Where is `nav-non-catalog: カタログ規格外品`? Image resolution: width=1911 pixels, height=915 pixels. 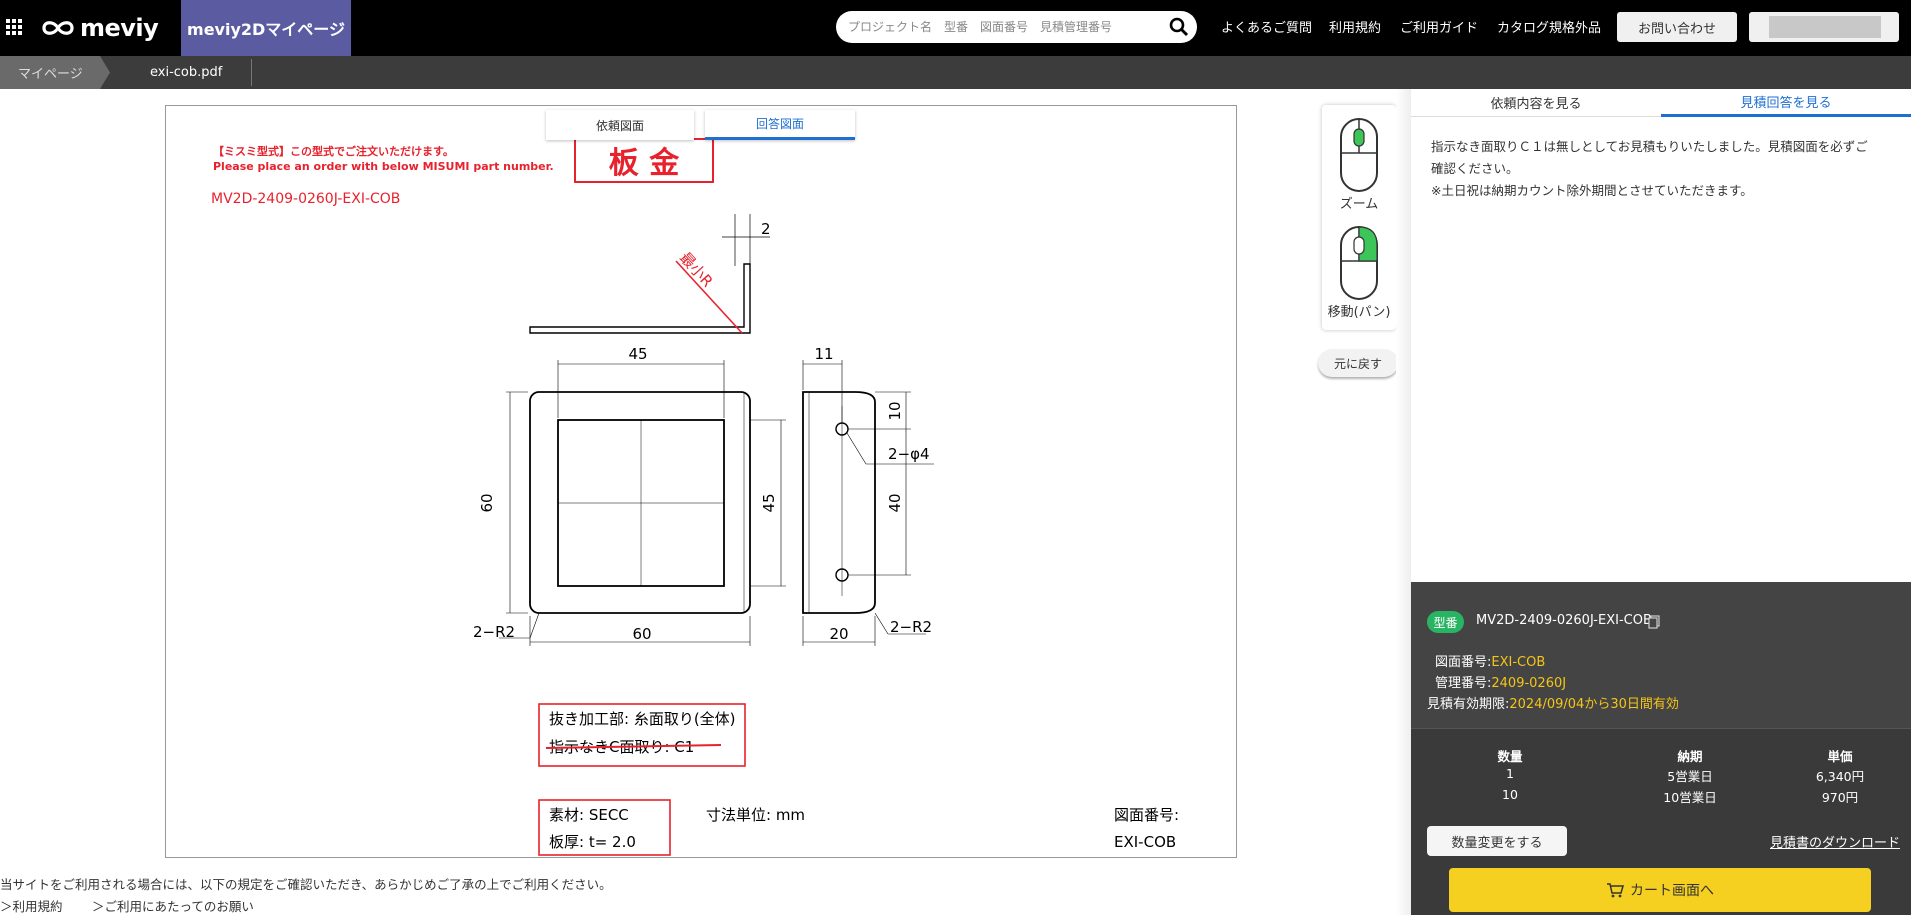 nav-non-catalog: カタログ規格外品 is located at coordinates (1549, 26).